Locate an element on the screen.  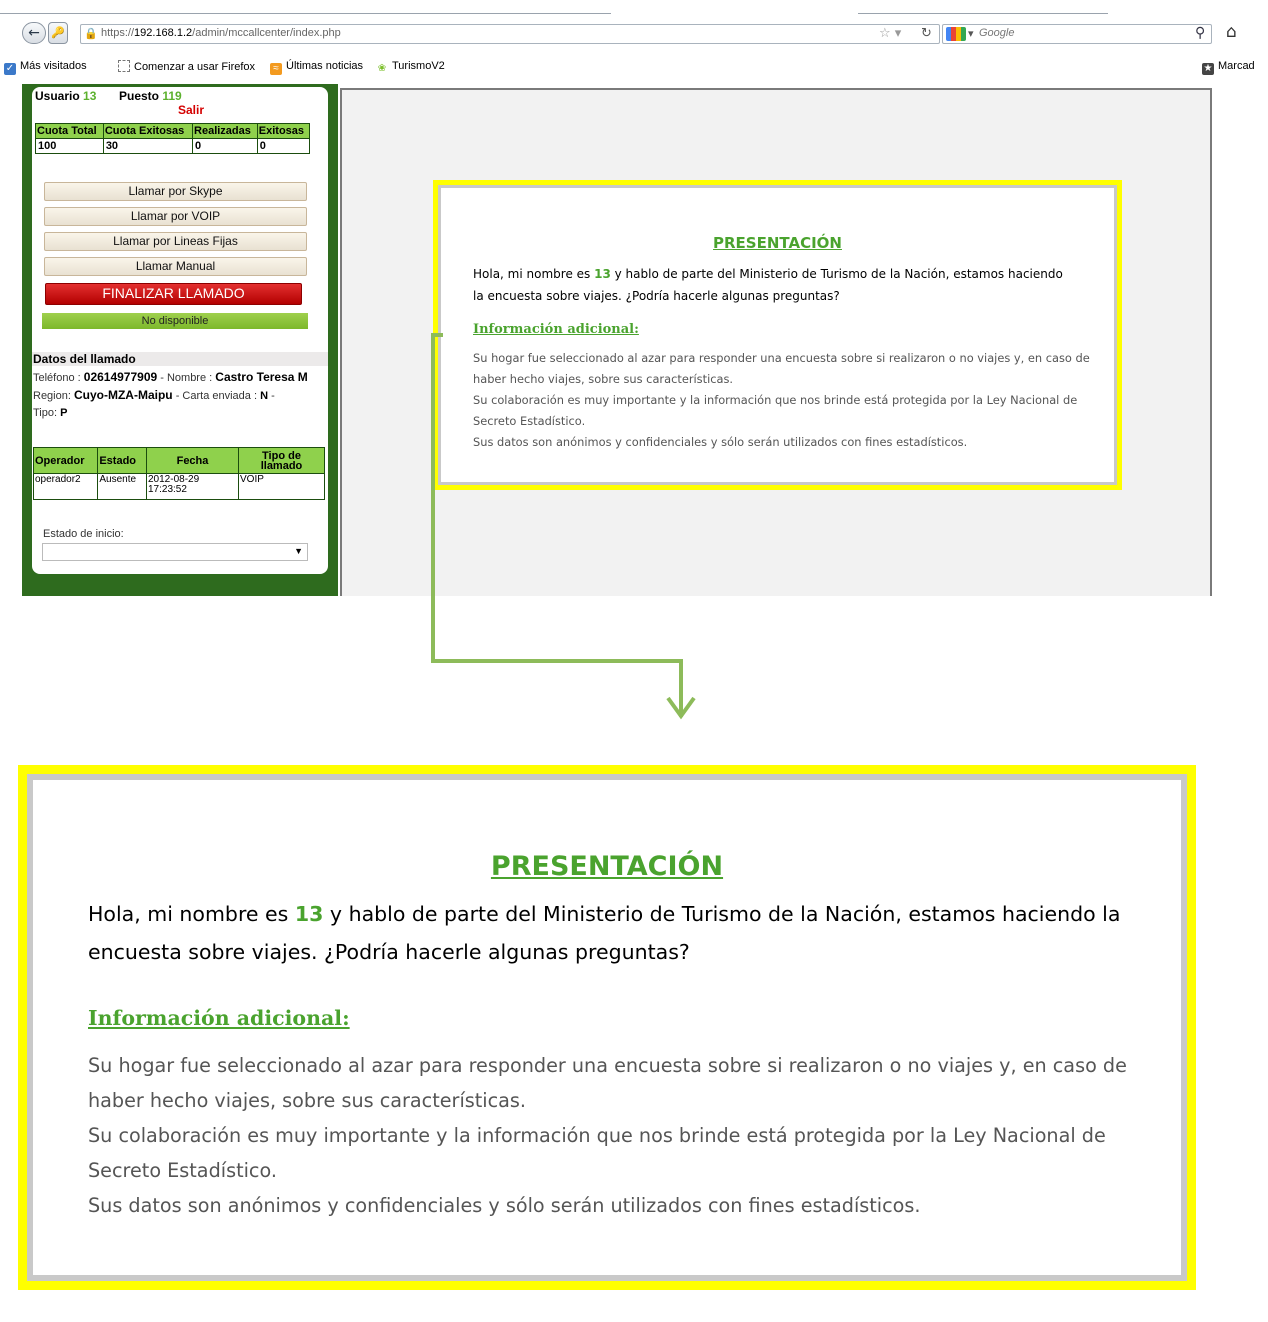
identity-icon: 🔑 is located at coordinates (58, 33).